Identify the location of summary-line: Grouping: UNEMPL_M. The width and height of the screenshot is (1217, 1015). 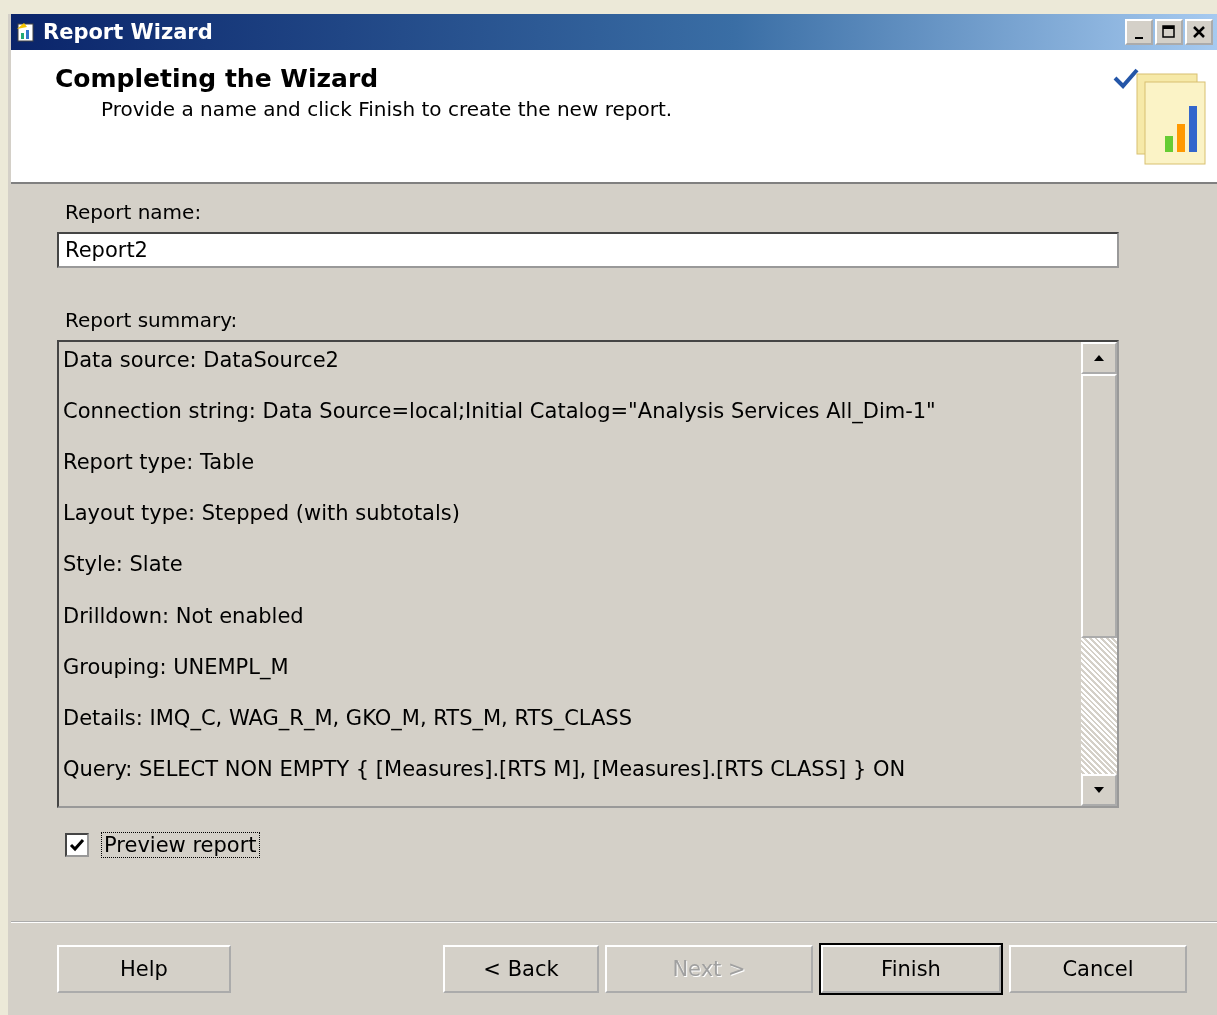
(176, 667).